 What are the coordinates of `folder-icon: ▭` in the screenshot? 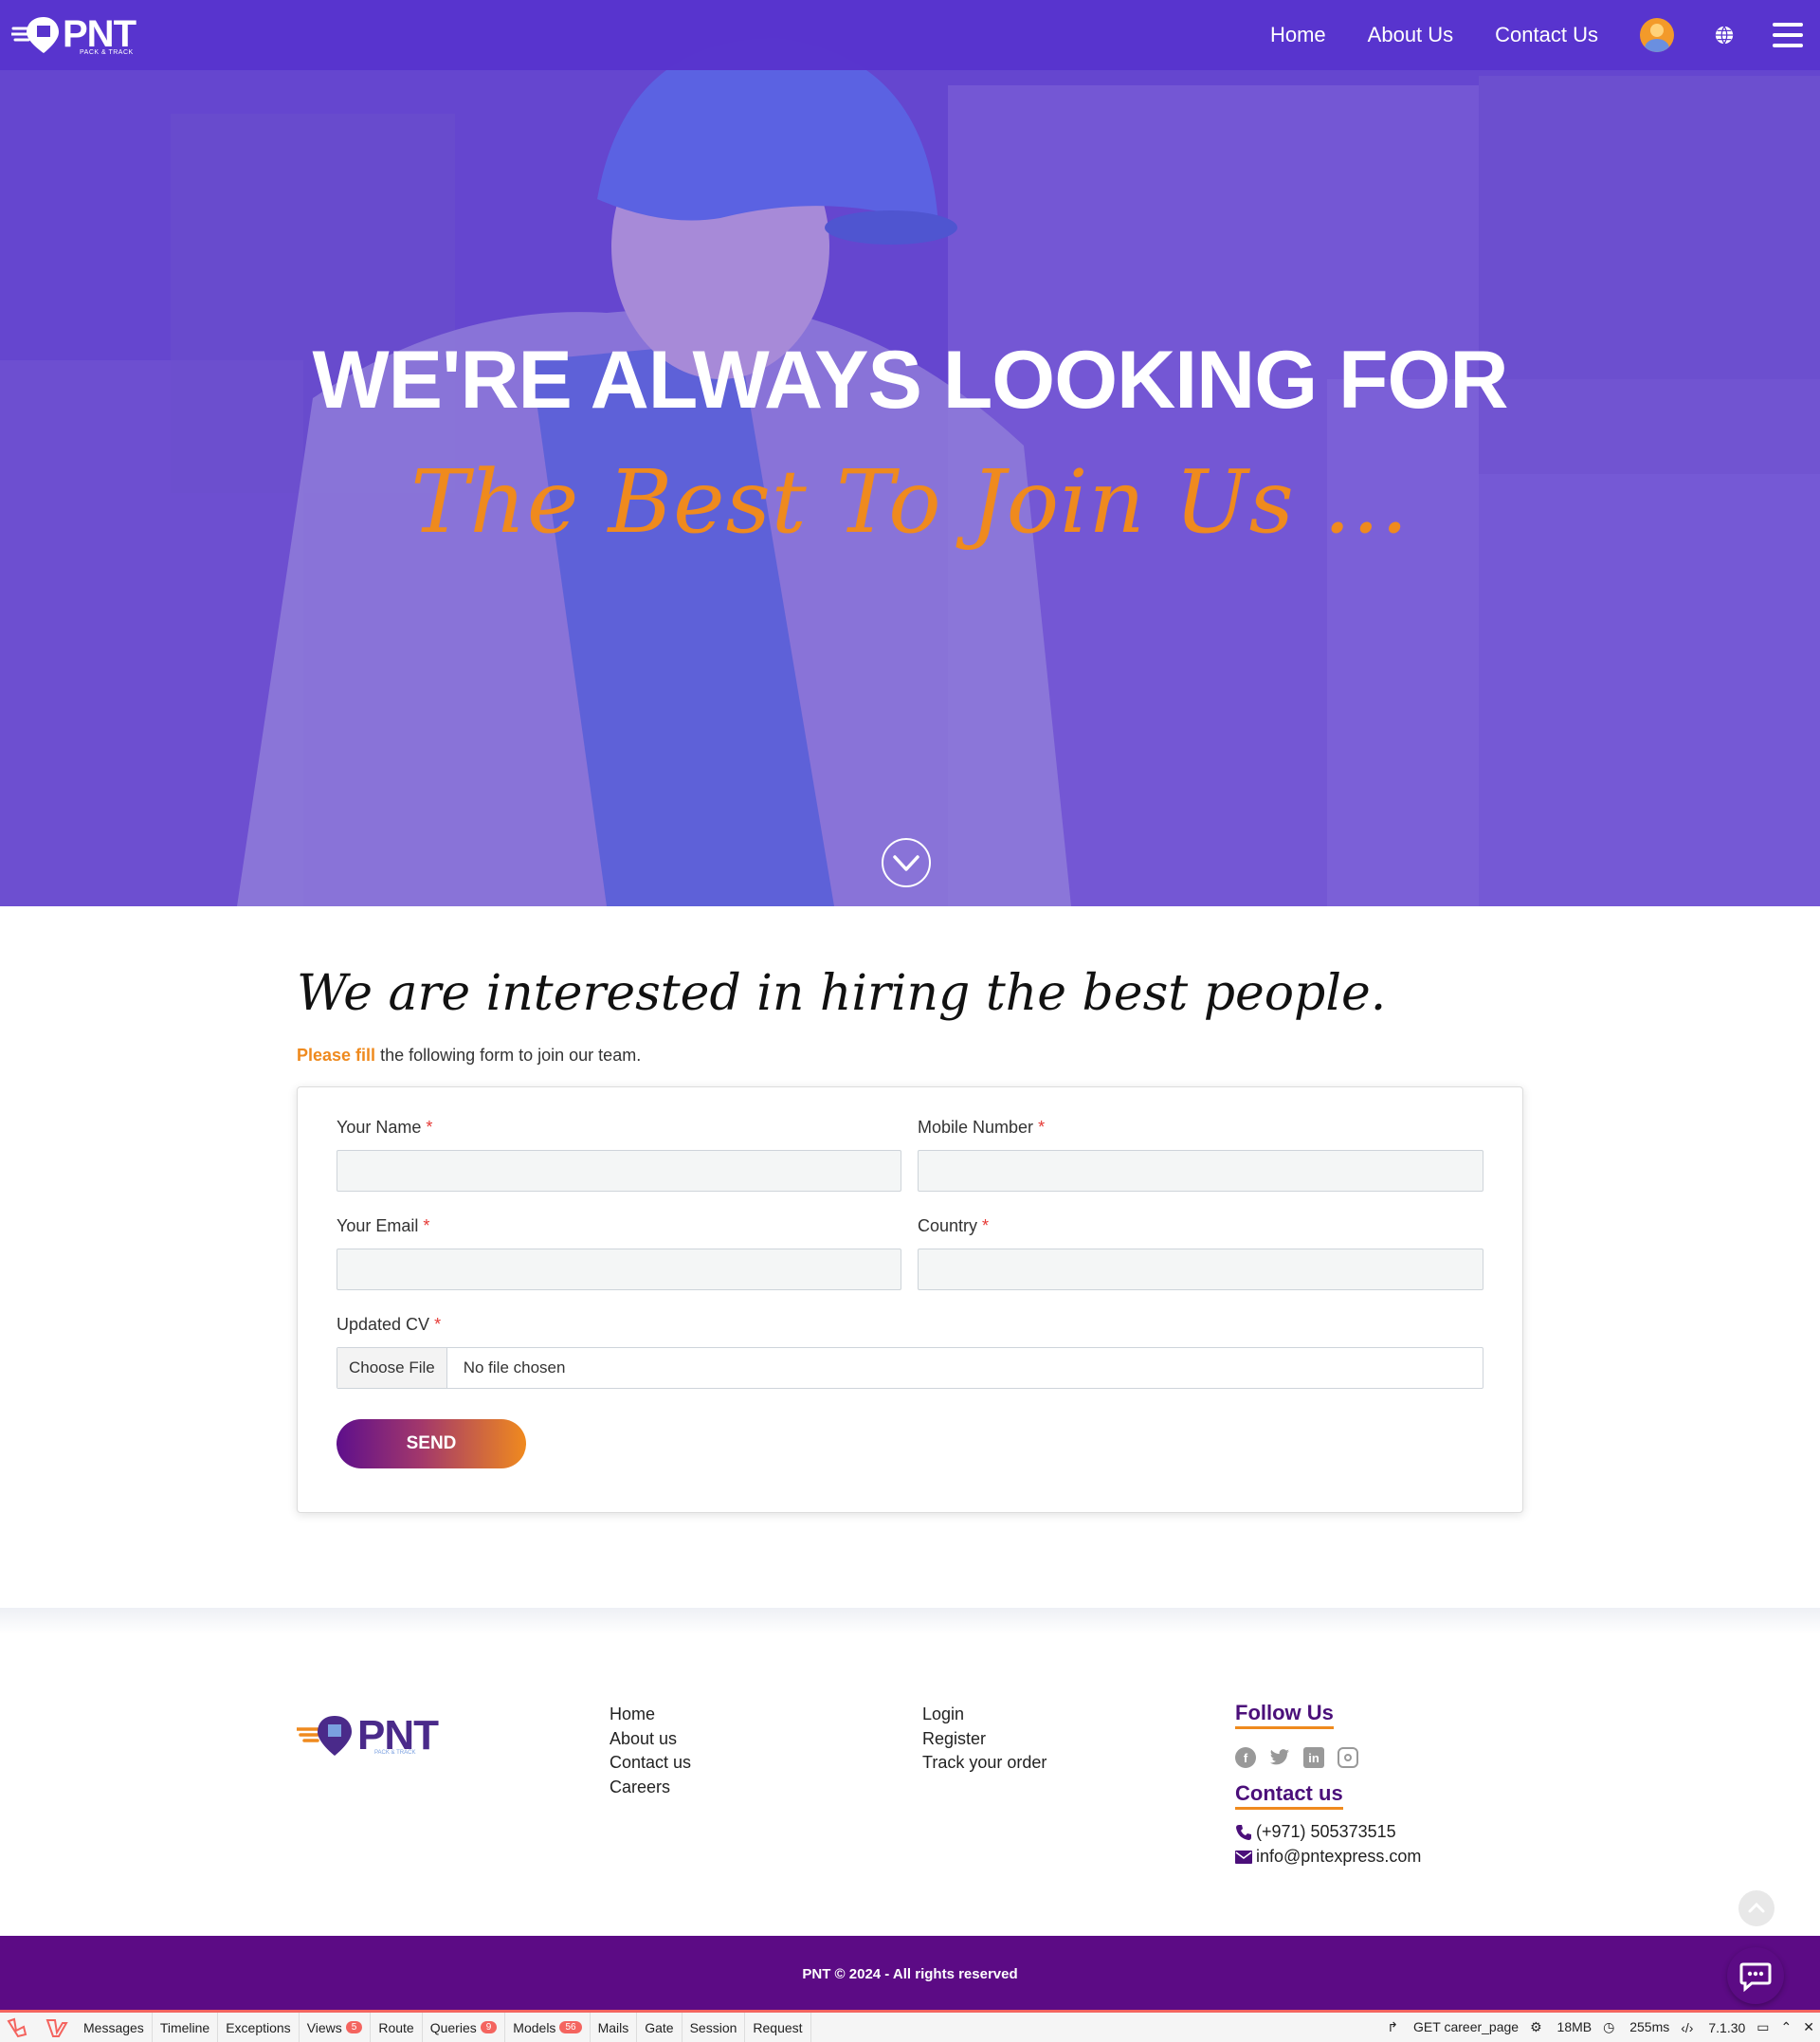 It's located at (1762, 2027).